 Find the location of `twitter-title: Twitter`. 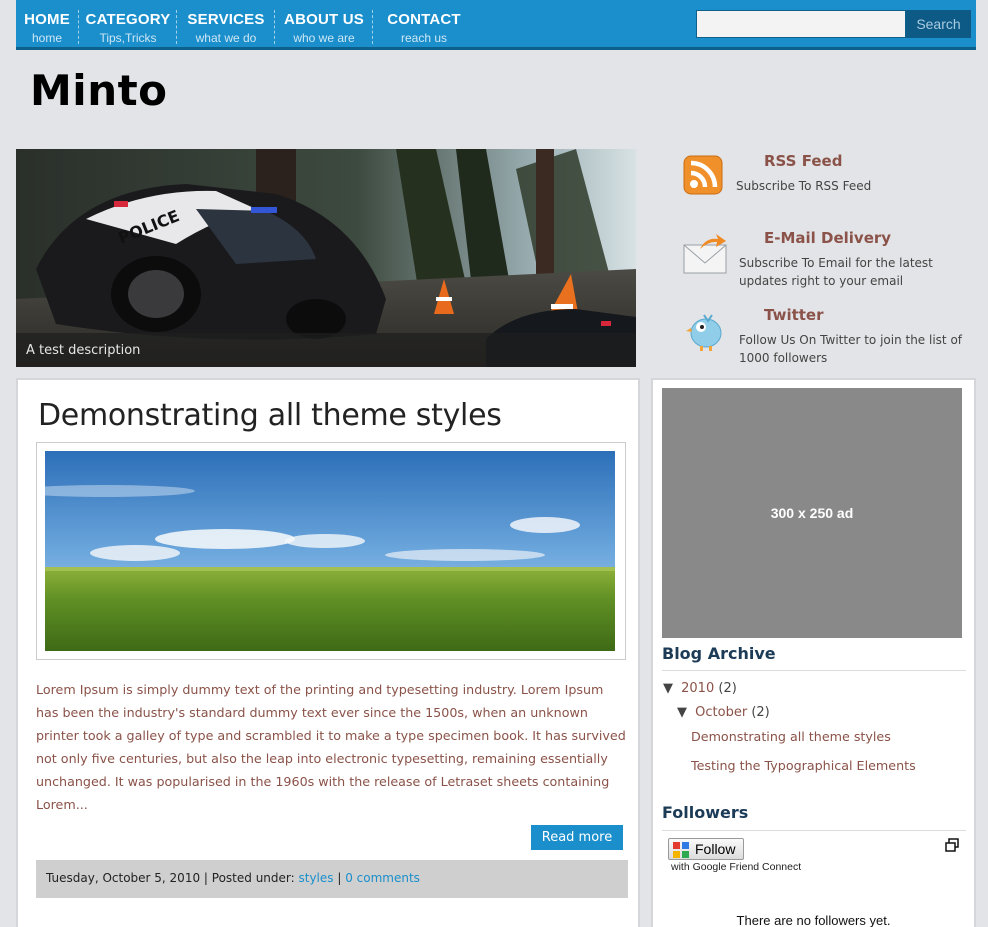

twitter-title: Twitter is located at coordinates (794, 315).